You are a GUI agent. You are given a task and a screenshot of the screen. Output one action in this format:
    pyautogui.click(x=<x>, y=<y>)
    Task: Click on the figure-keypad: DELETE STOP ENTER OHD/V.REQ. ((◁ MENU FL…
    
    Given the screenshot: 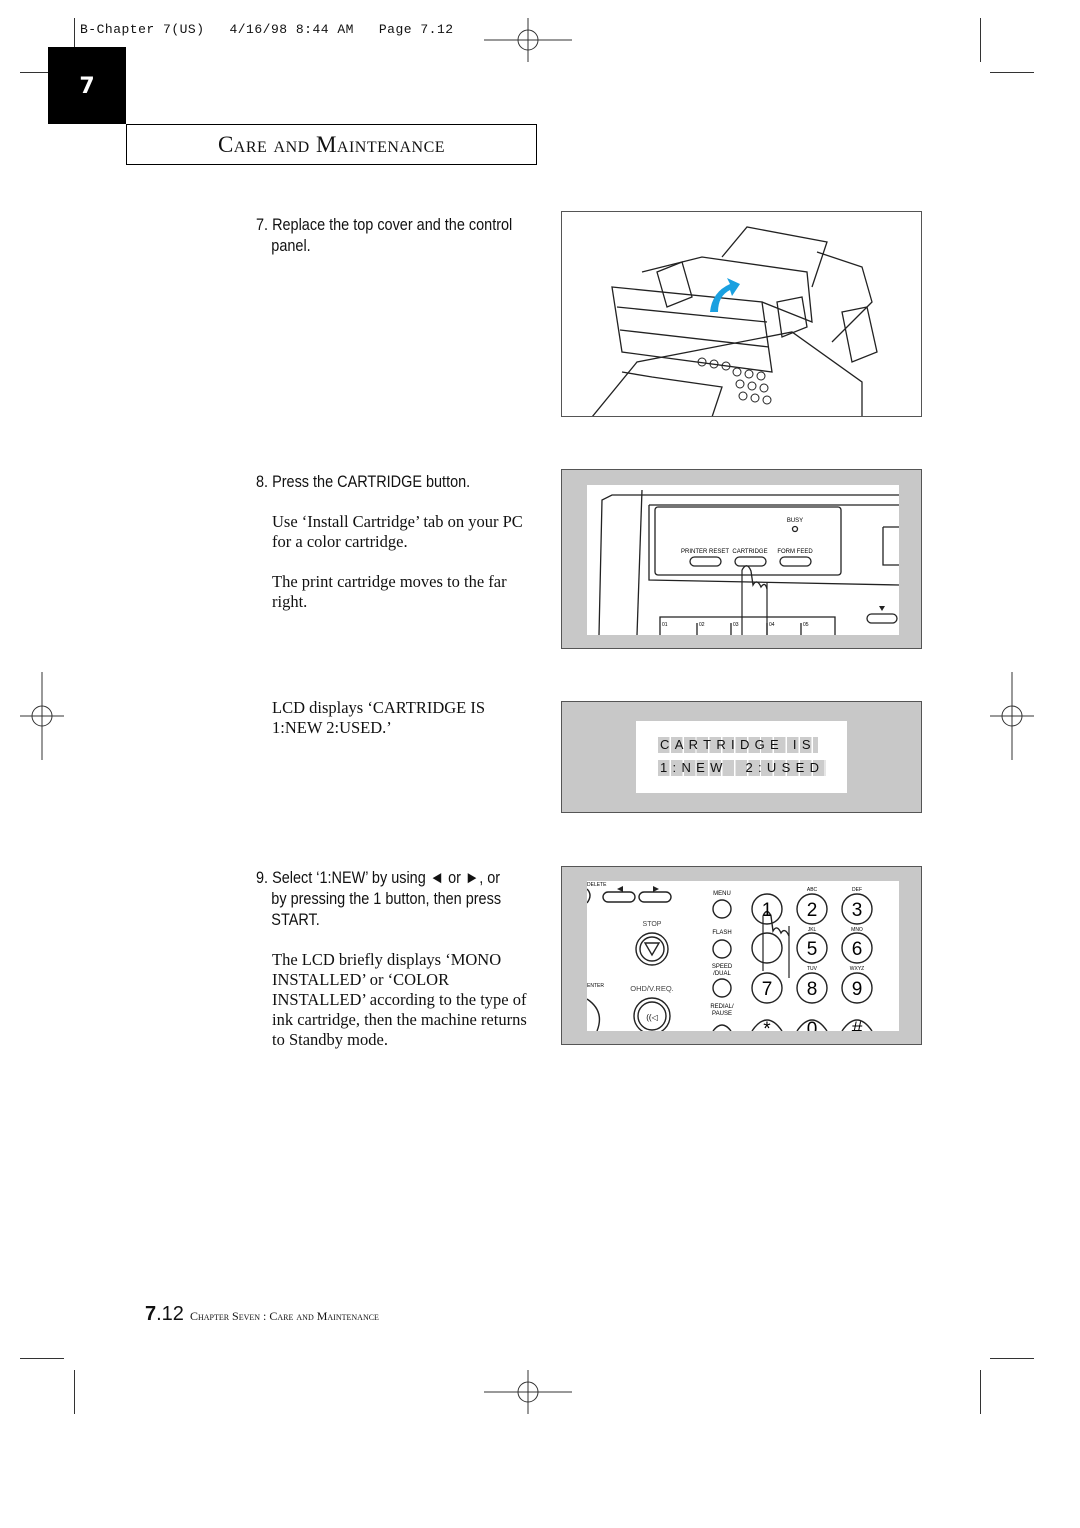 What is the action you would take?
    pyautogui.click(x=741, y=955)
    